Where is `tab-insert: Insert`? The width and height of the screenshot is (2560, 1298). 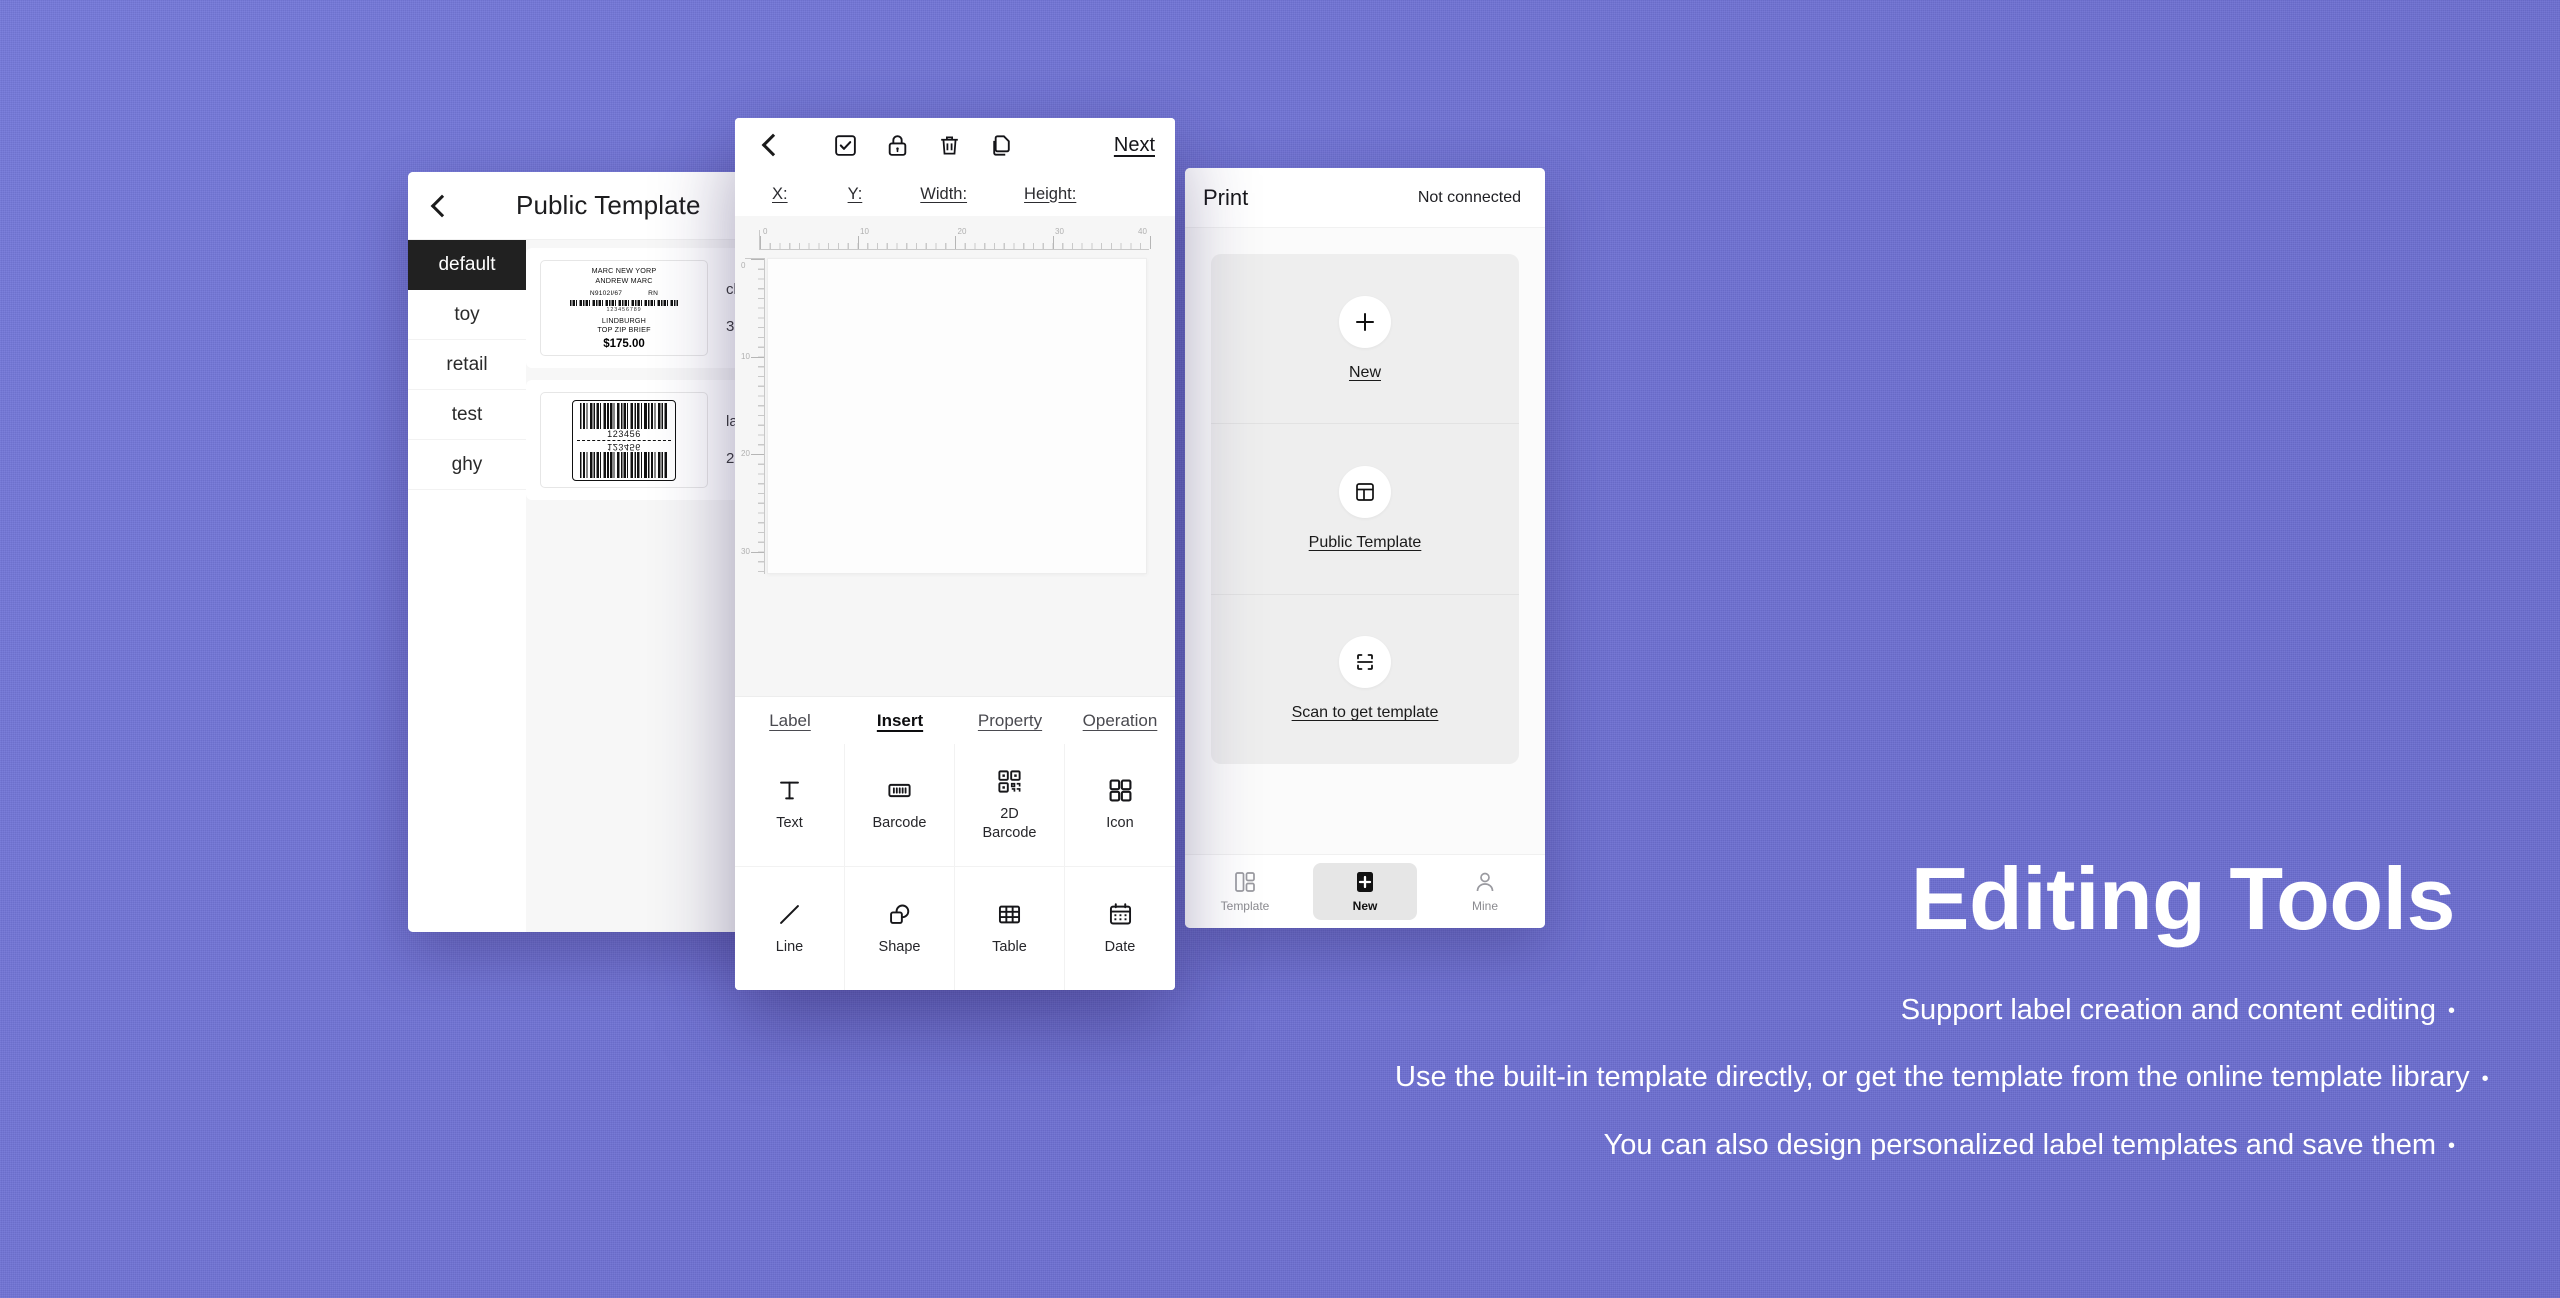
tab-insert: Insert is located at coordinates (900, 721).